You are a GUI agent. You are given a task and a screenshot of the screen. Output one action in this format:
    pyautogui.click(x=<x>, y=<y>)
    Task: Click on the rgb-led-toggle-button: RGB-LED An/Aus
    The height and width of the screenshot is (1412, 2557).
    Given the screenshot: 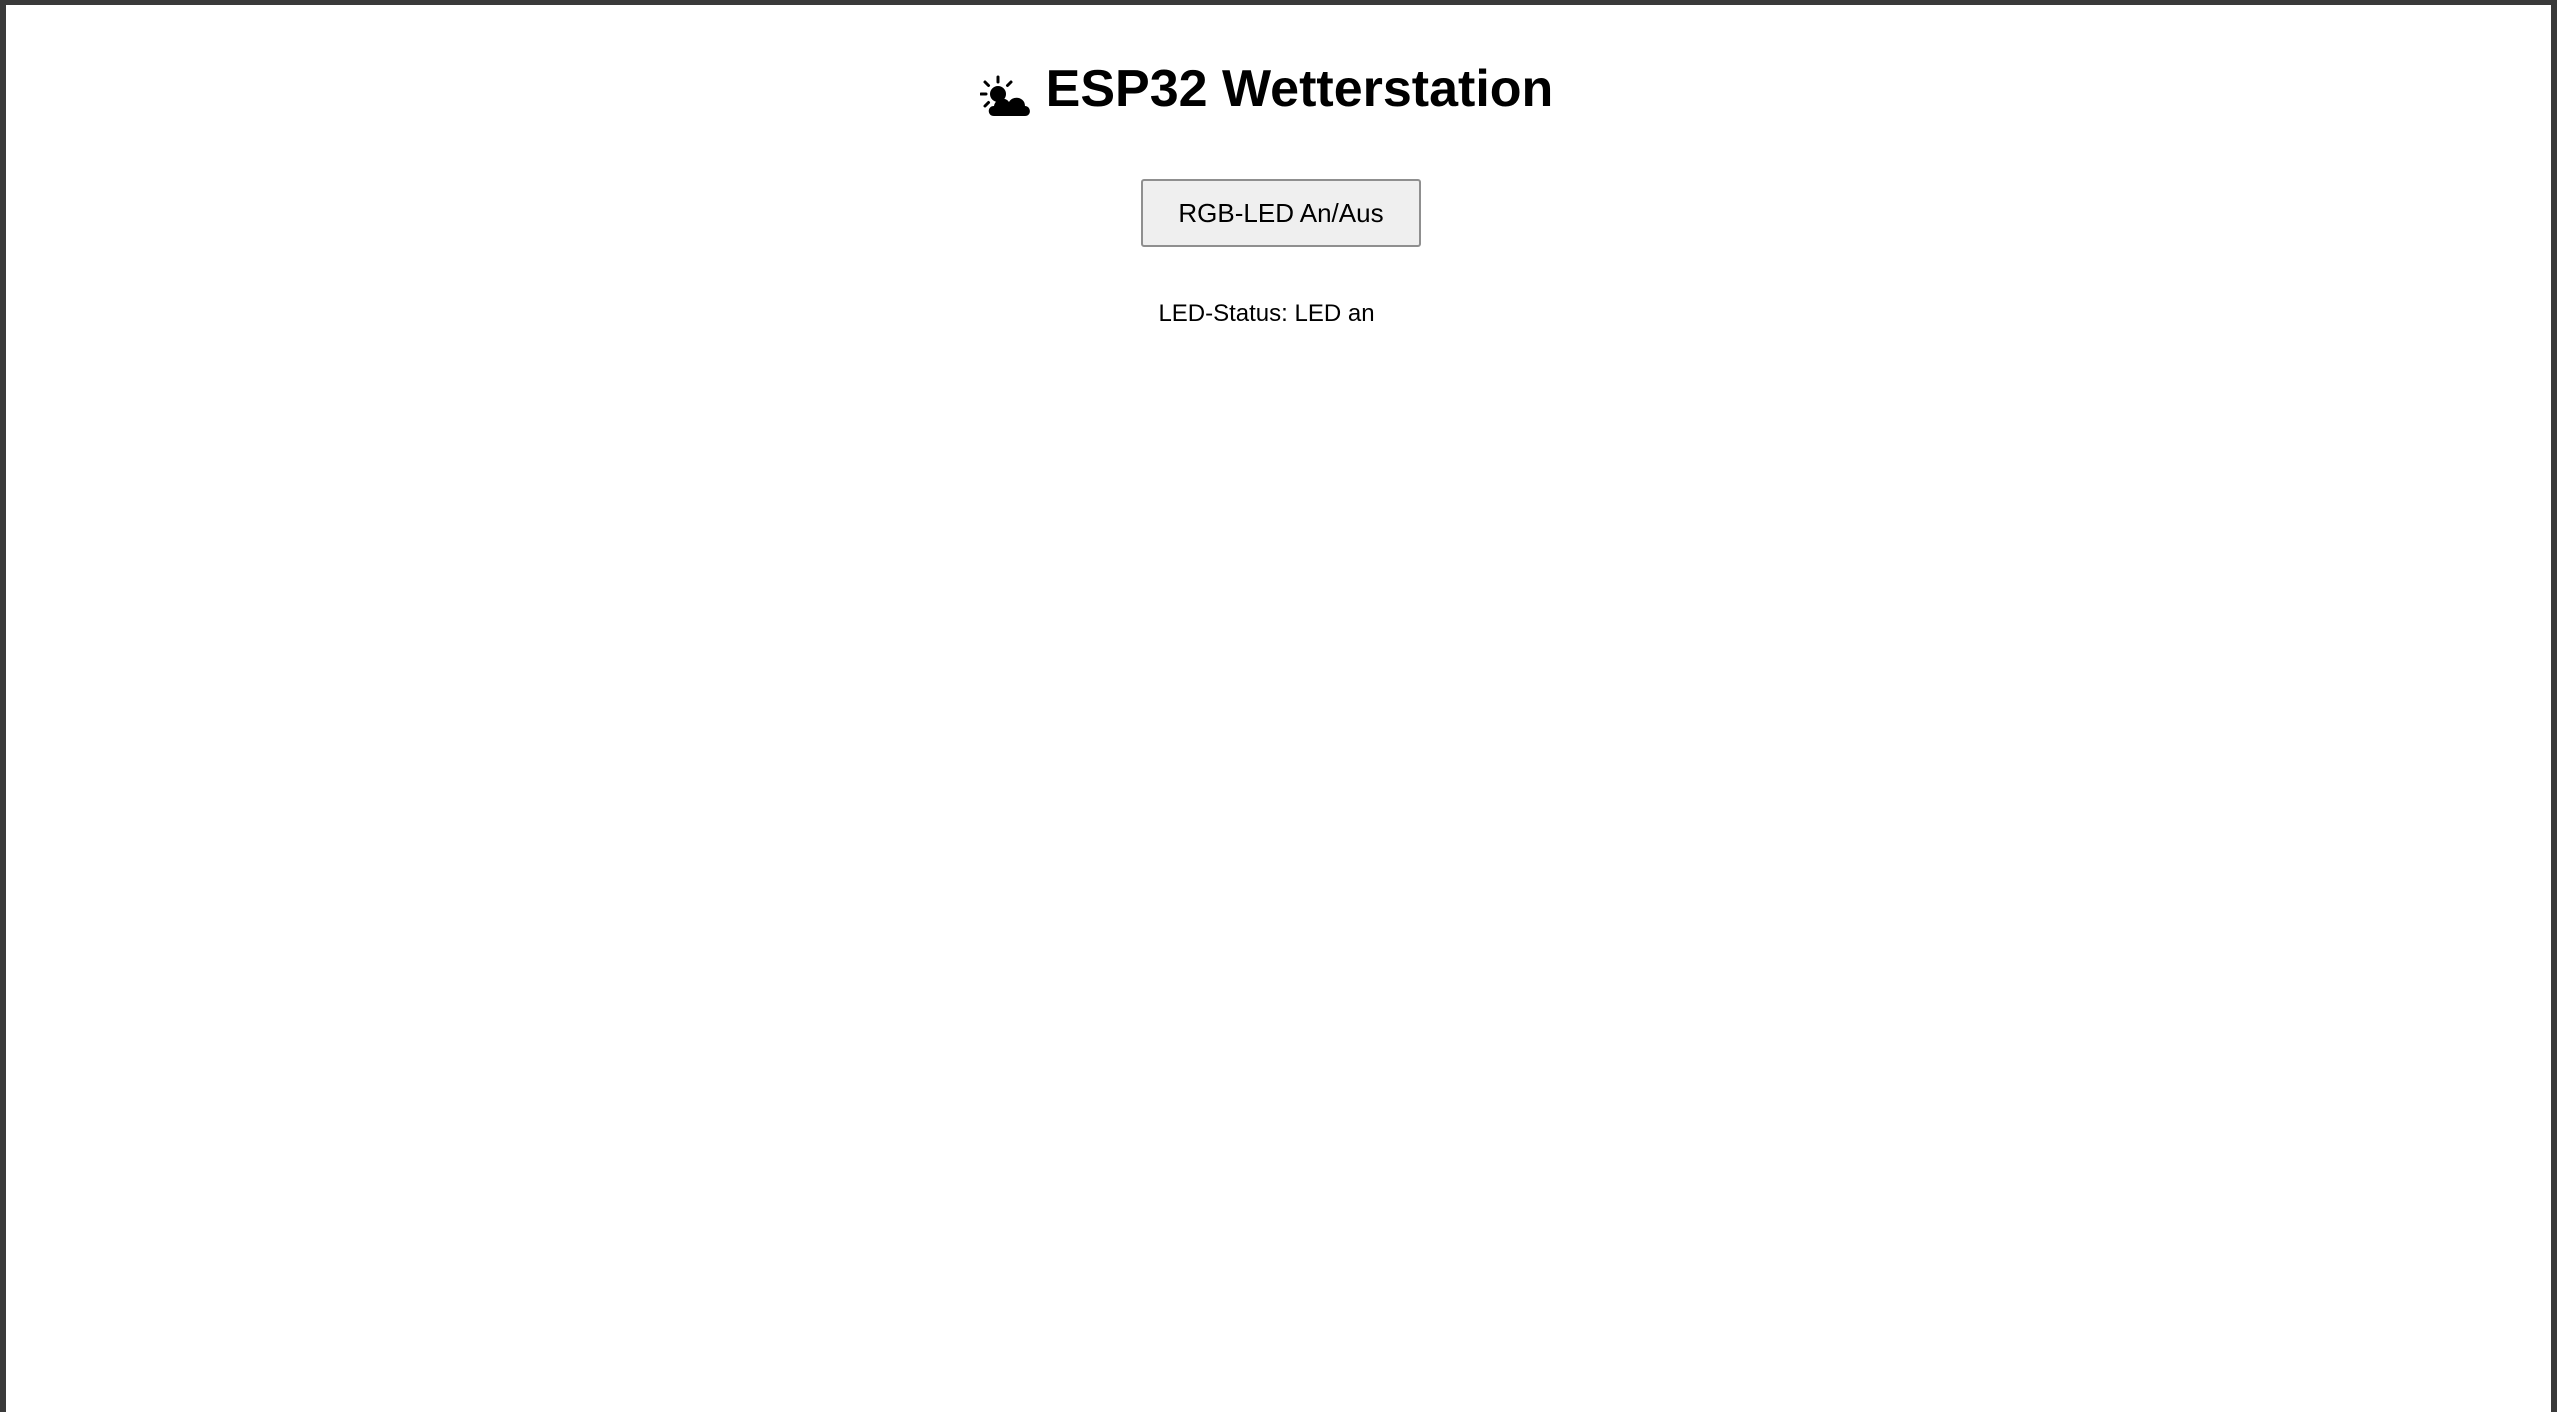 What is the action you would take?
    pyautogui.click(x=1281, y=213)
    